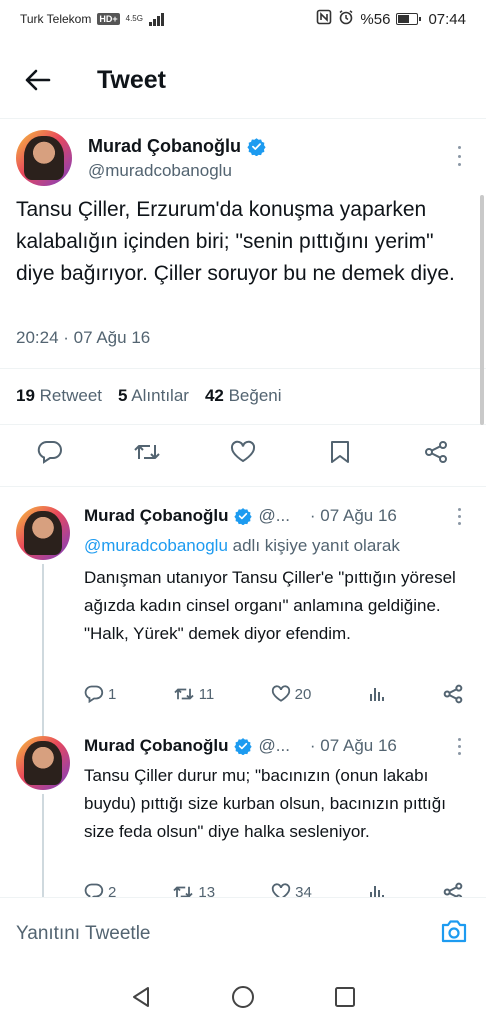 This screenshot has height=1024, width=486. I want to click on square-recents-icon, so click(345, 996).